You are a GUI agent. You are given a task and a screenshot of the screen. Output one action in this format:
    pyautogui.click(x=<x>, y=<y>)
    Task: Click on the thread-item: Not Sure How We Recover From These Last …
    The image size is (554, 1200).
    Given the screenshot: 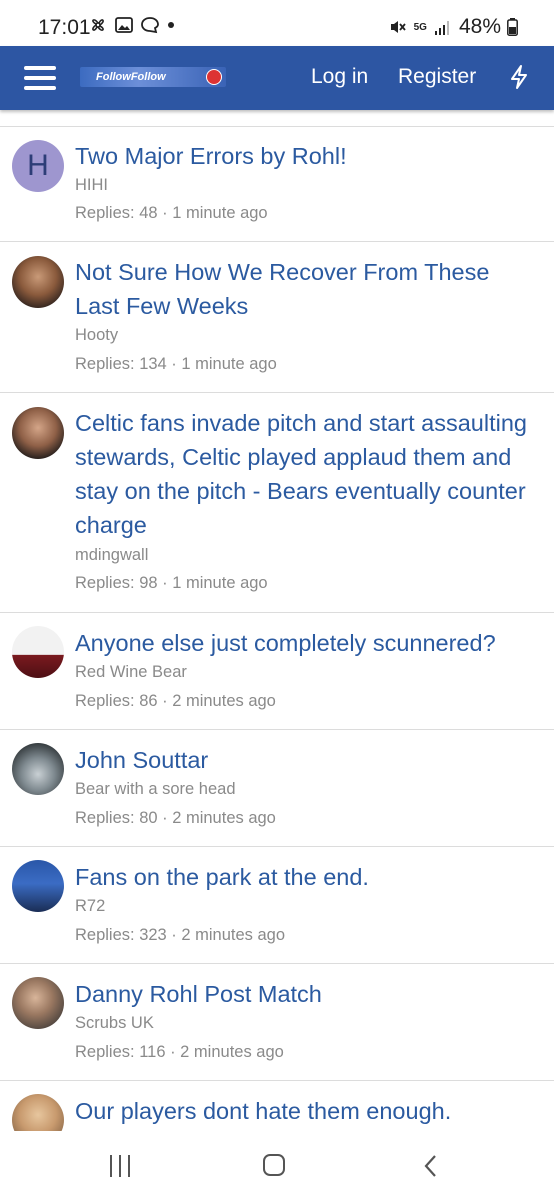 What is the action you would take?
    pyautogui.click(x=277, y=317)
    